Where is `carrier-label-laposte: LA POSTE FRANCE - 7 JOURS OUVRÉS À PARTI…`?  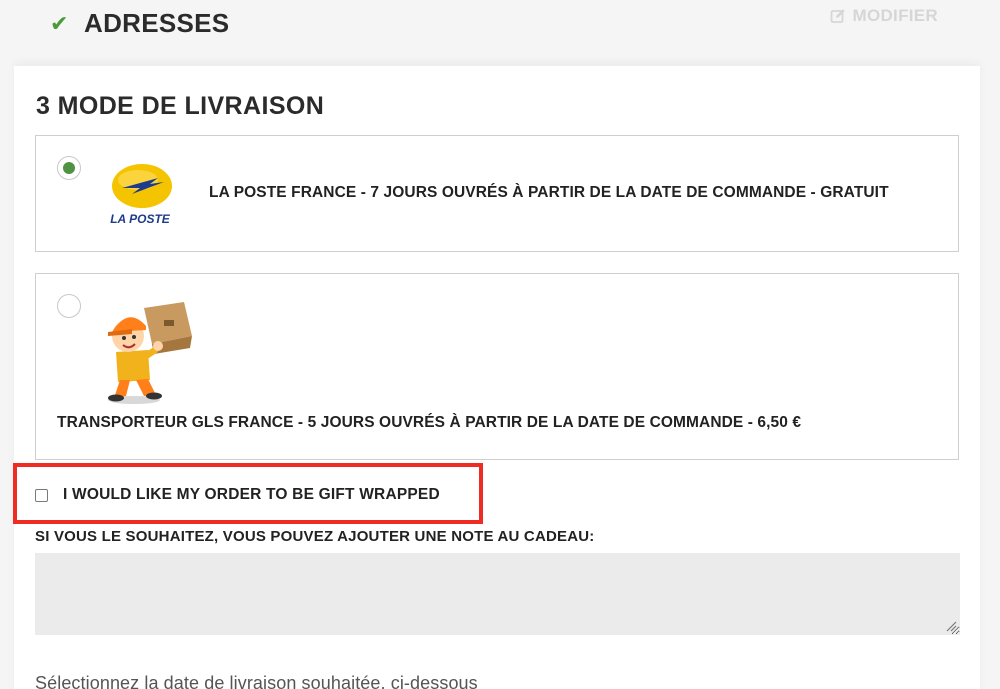
carrier-label-laposte: LA POSTE FRANCE - 7 JOURS OUVRÉS À PARTI… is located at coordinates (549, 192).